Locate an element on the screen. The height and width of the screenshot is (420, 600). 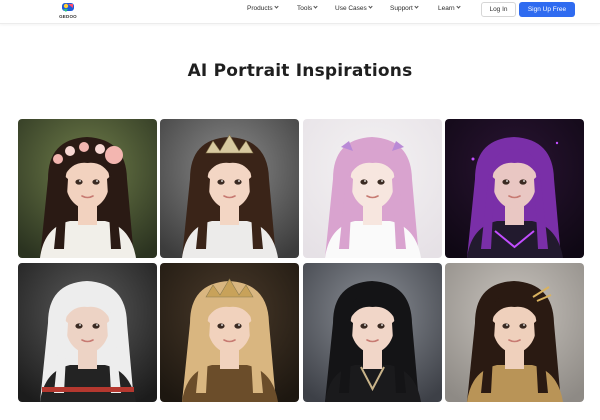
signup-button: Sign Up Free is located at coordinates (547, 9).